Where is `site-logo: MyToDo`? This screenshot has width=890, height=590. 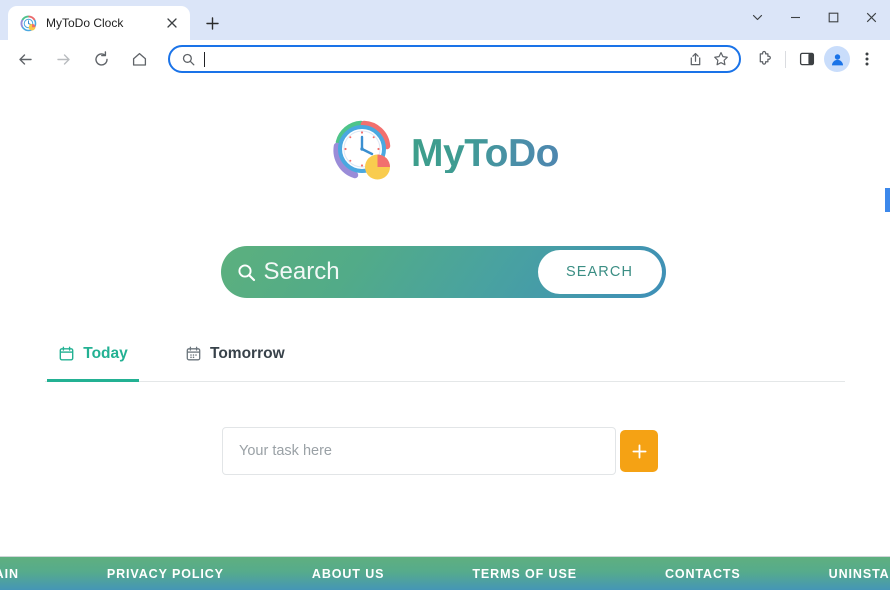
site-logo: MyToDo is located at coordinates (445, 153).